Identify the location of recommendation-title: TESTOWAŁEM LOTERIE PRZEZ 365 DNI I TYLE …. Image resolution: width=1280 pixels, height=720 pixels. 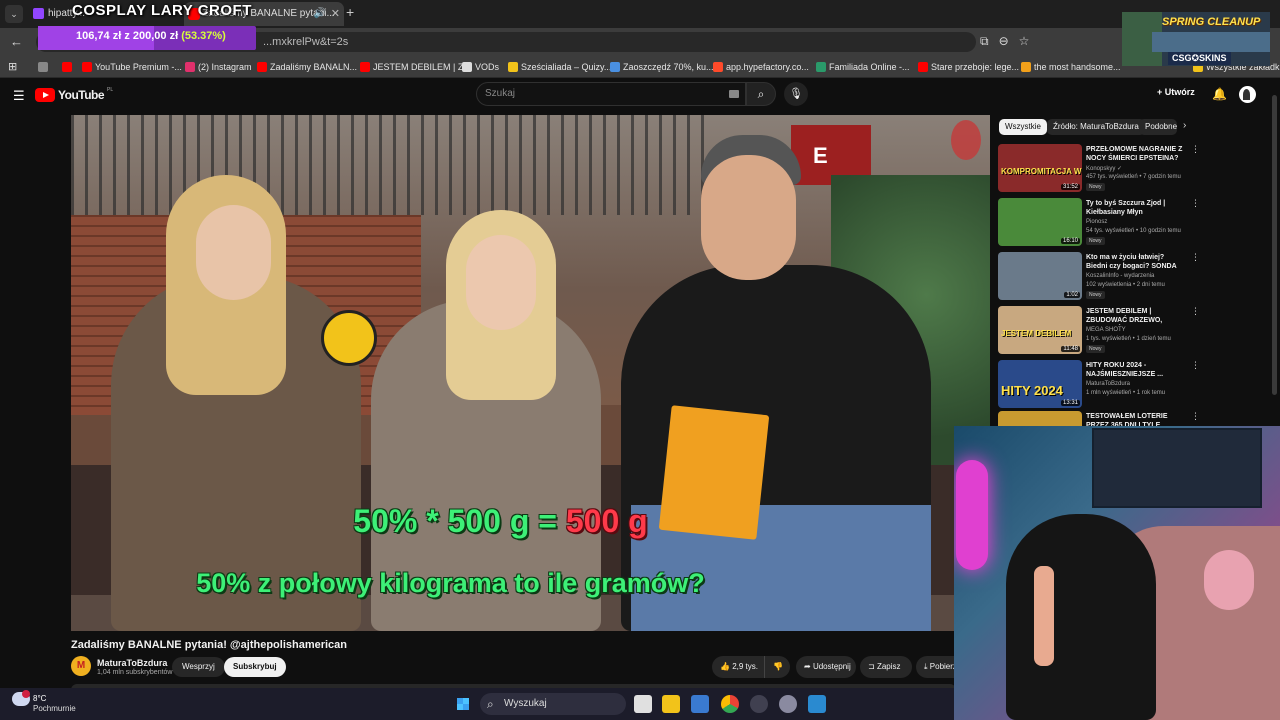
(1136, 419).